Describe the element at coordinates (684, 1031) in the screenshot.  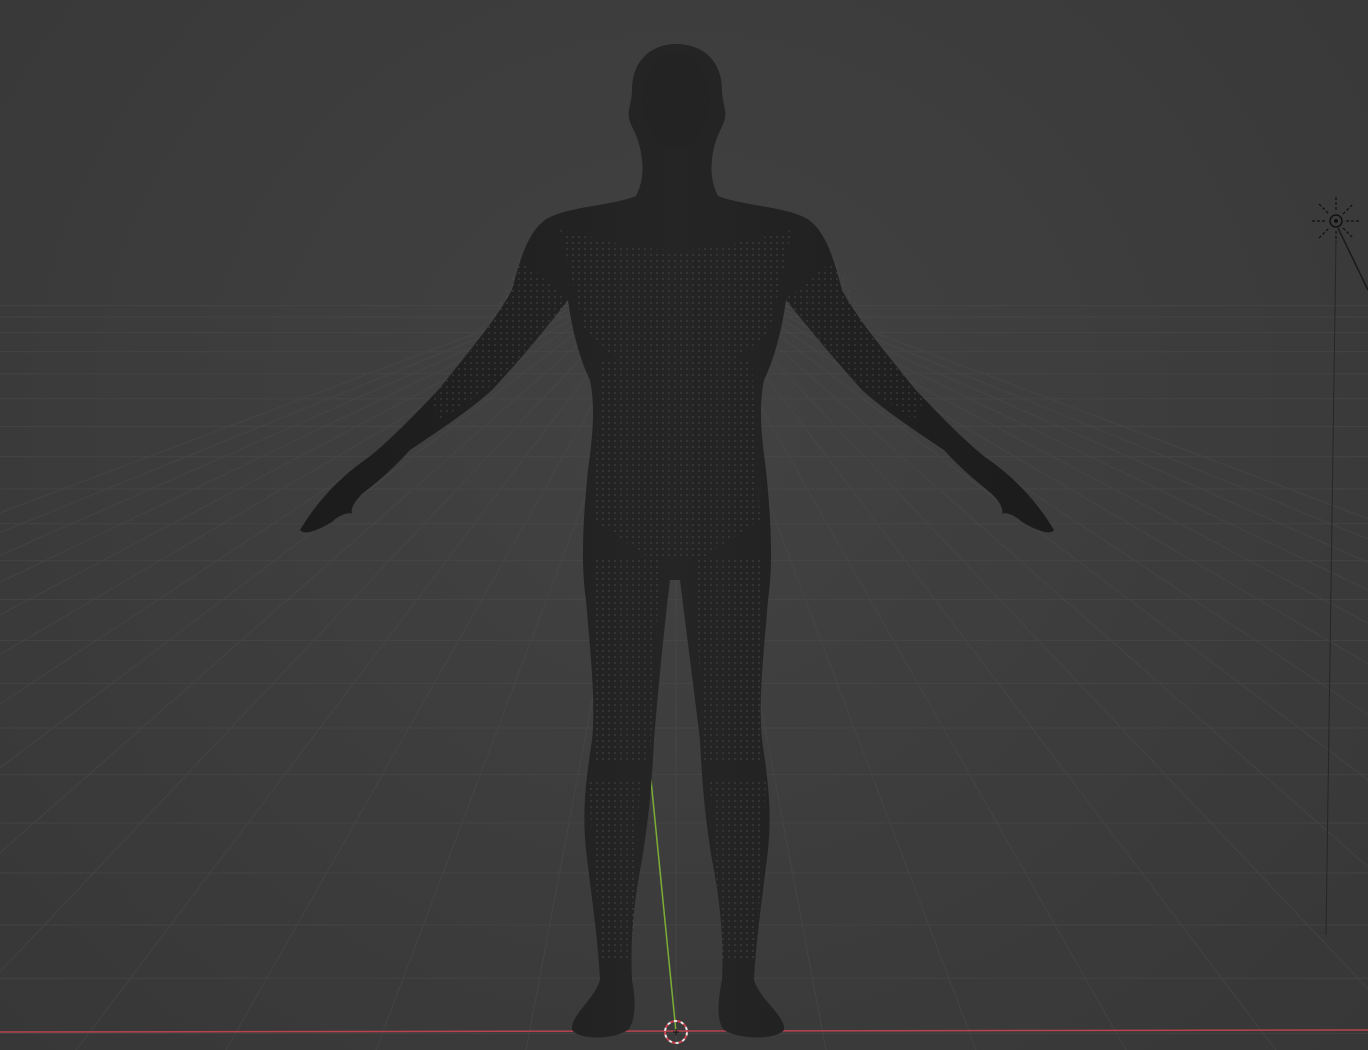
I see `x-axis-line` at that location.